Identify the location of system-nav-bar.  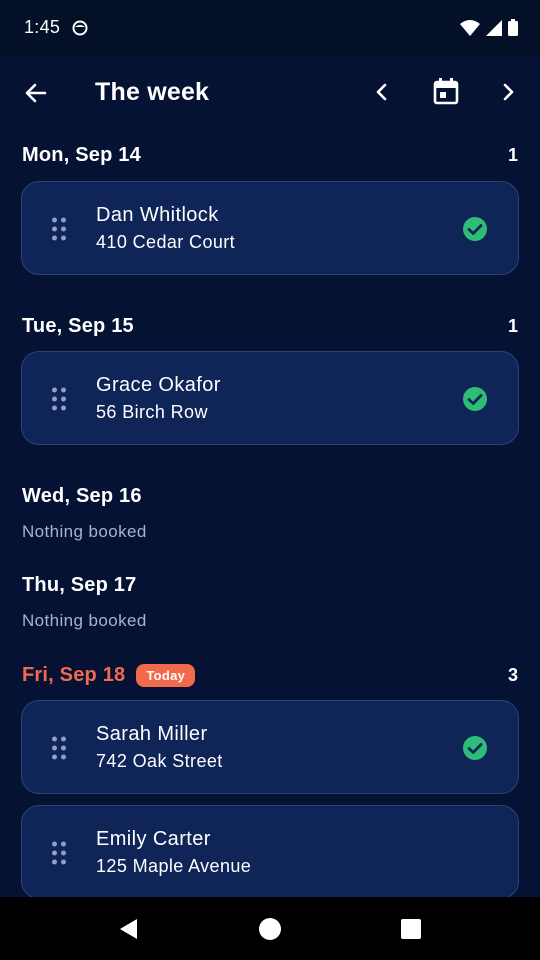
(270, 928).